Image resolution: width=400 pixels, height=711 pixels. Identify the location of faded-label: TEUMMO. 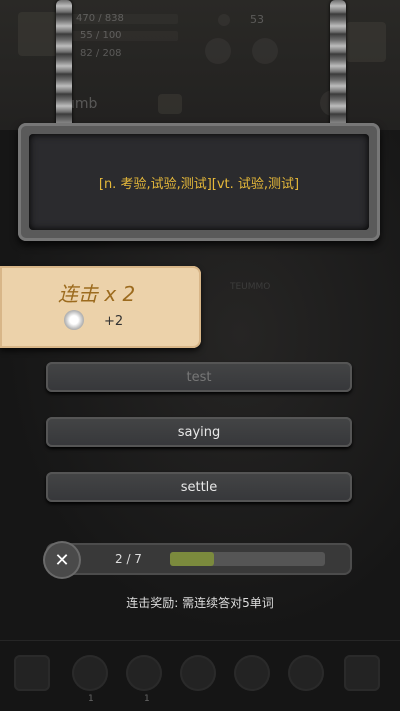
(250, 287).